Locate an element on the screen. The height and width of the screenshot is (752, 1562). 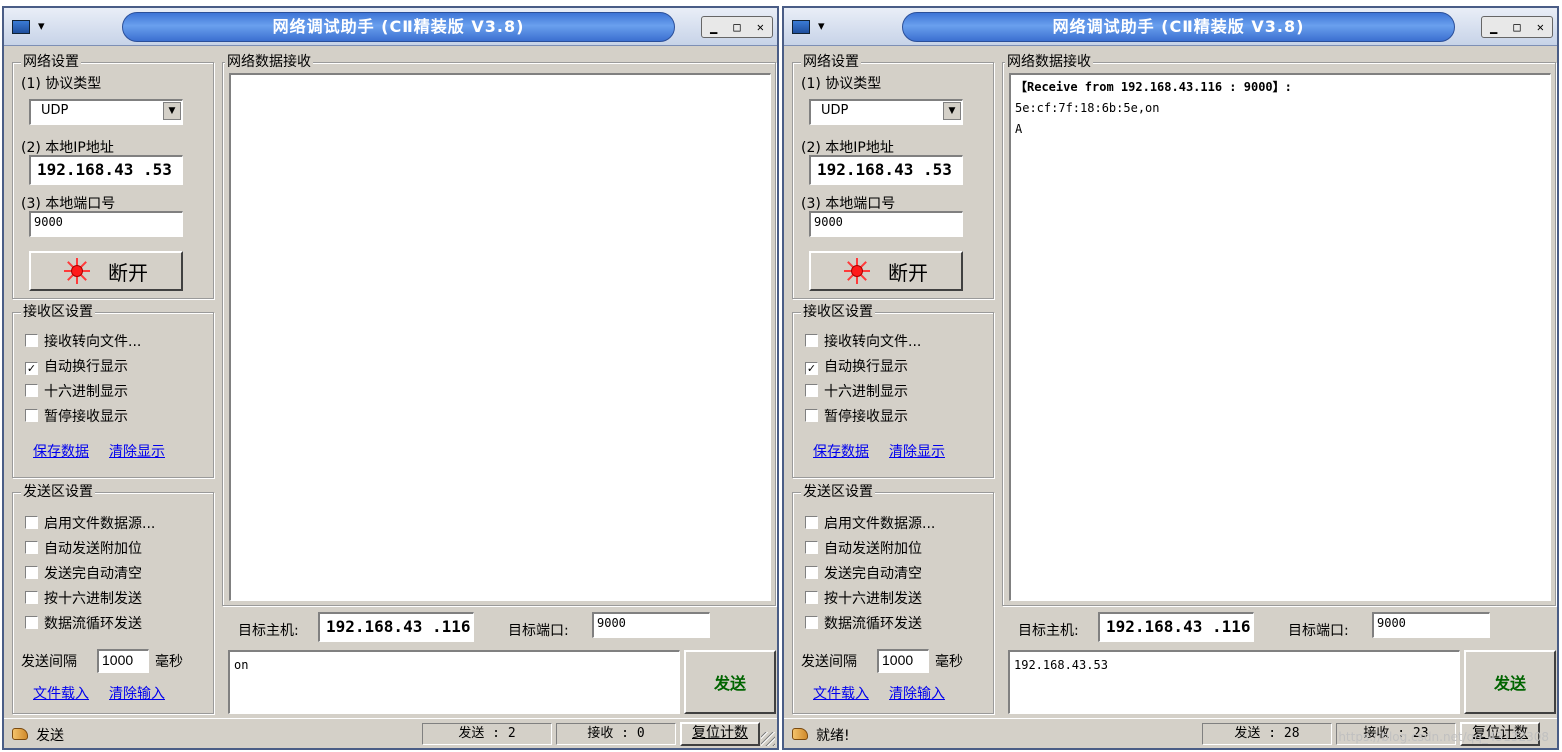
interval-unit: 毫秒 is located at coordinates (169, 662).